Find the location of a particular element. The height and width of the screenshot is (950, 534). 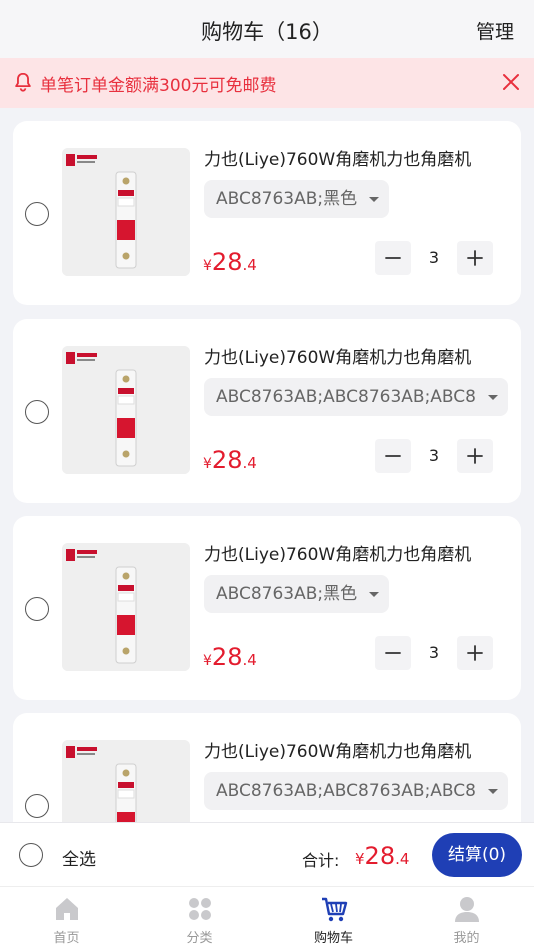

tab-category: 分类 is located at coordinates (199, 918).